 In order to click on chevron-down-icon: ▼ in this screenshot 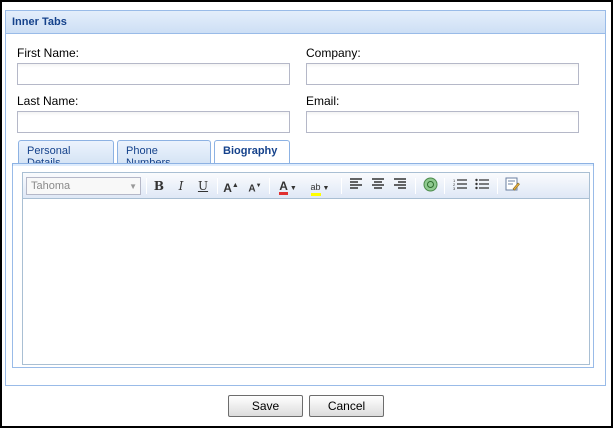, I will do `click(133, 186)`.